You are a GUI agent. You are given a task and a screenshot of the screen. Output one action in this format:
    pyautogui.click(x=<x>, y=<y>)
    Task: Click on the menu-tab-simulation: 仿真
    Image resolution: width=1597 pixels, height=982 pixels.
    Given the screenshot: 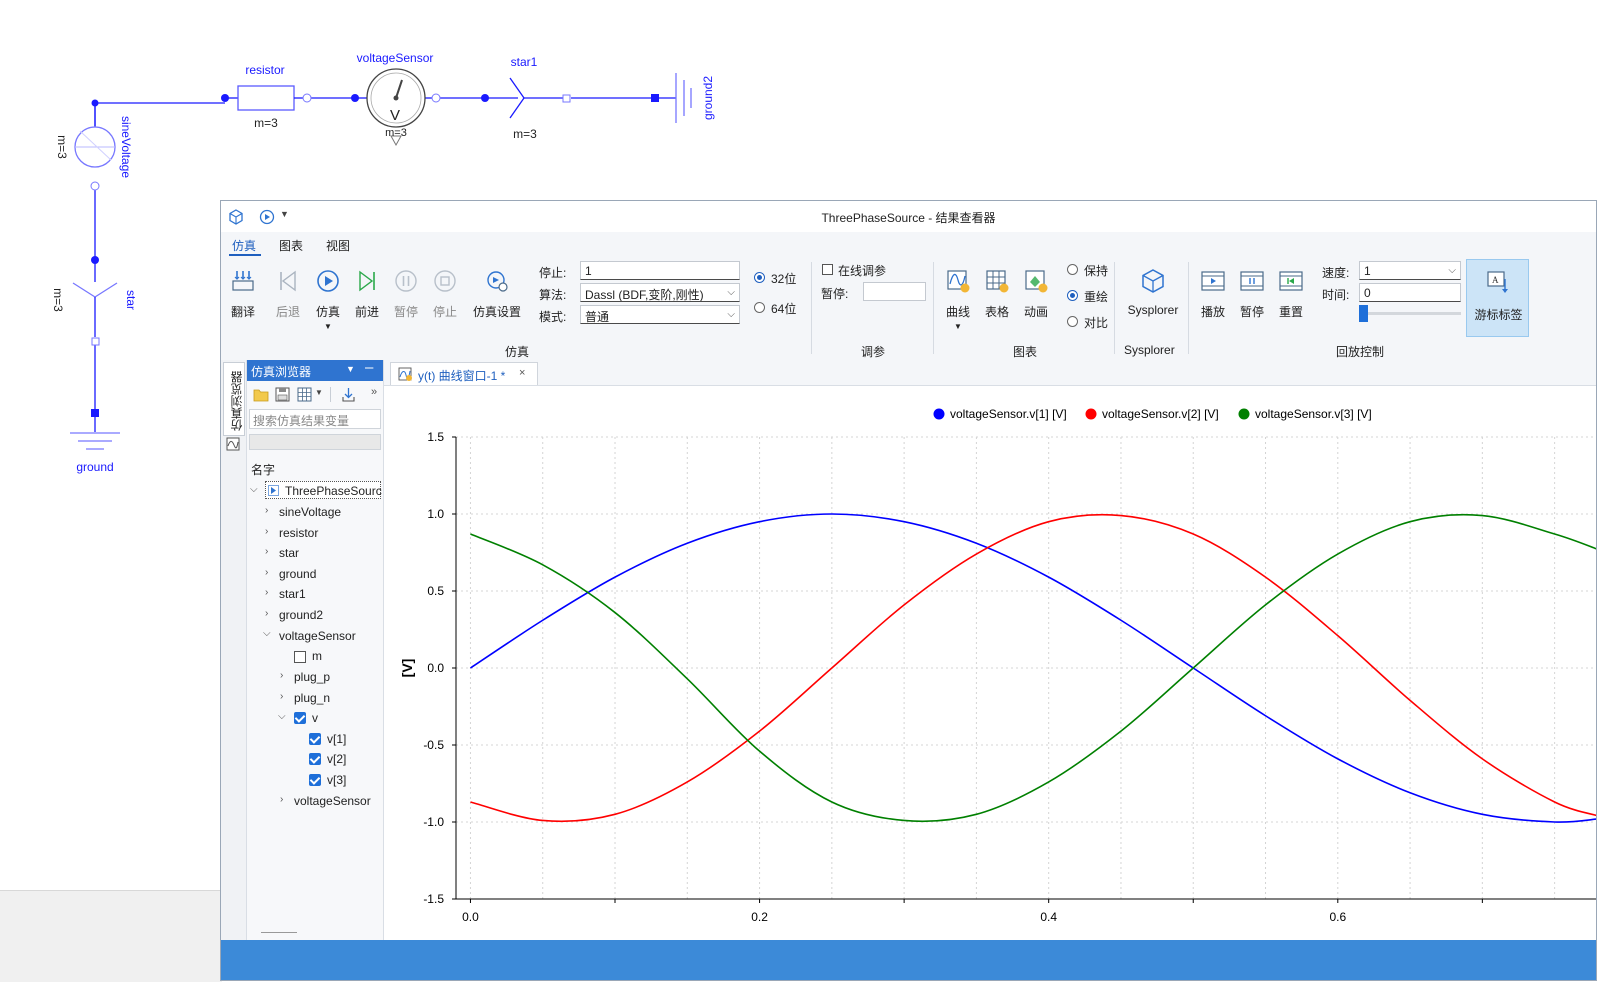 What is the action you would take?
    pyautogui.click(x=244, y=245)
    